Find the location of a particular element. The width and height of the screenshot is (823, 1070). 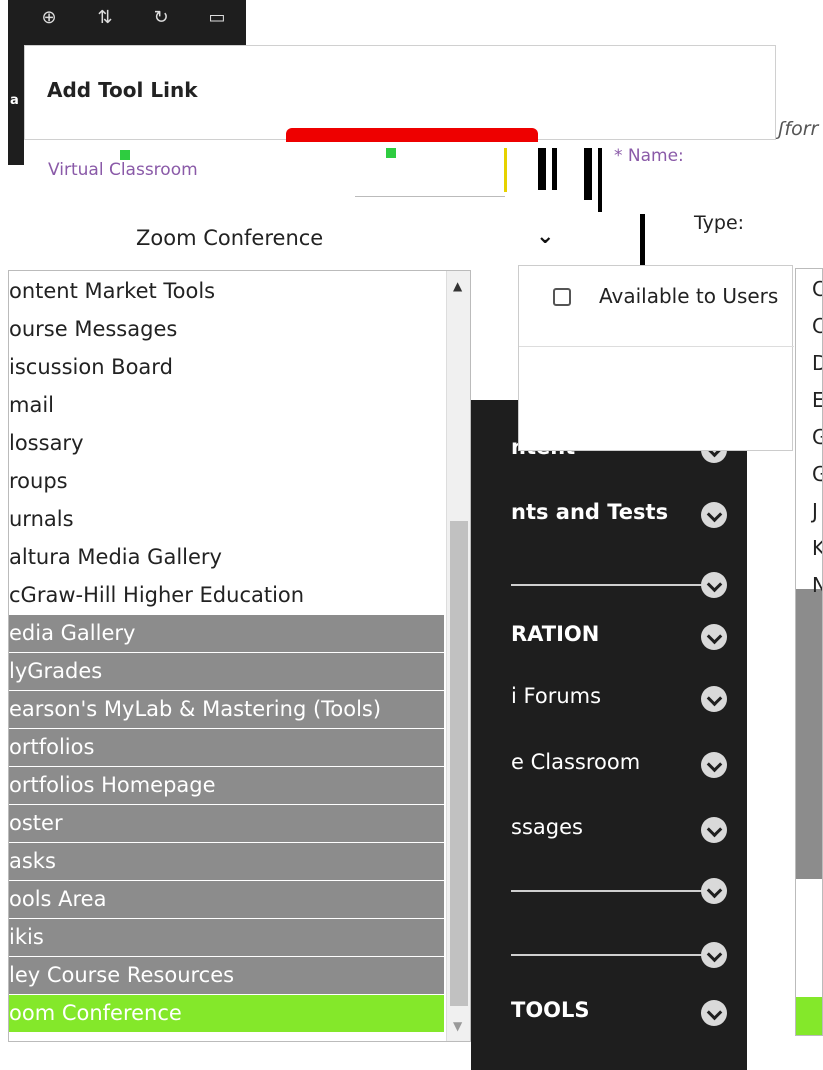

select-value: Zoom Conference is located at coordinates (230, 238).